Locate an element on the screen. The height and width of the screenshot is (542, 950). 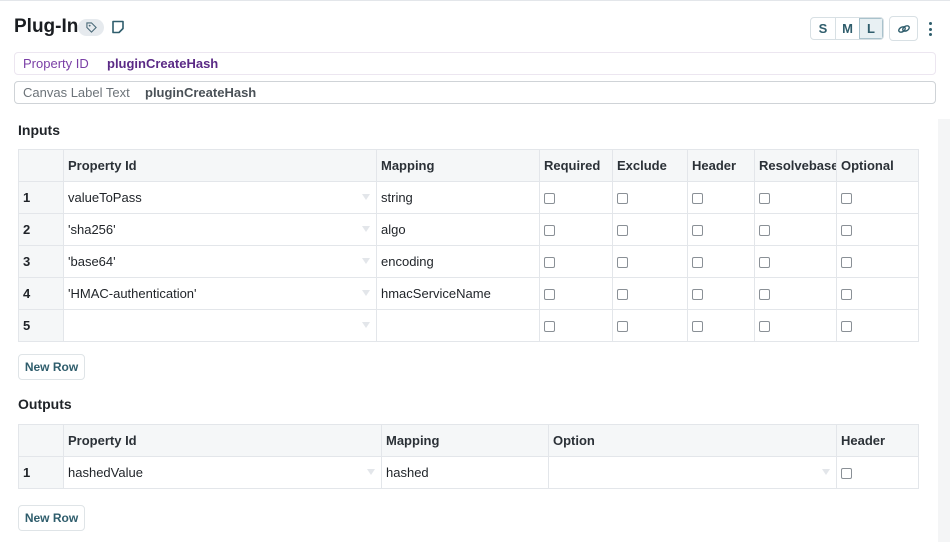
size-l-button: L is located at coordinates (871, 28).